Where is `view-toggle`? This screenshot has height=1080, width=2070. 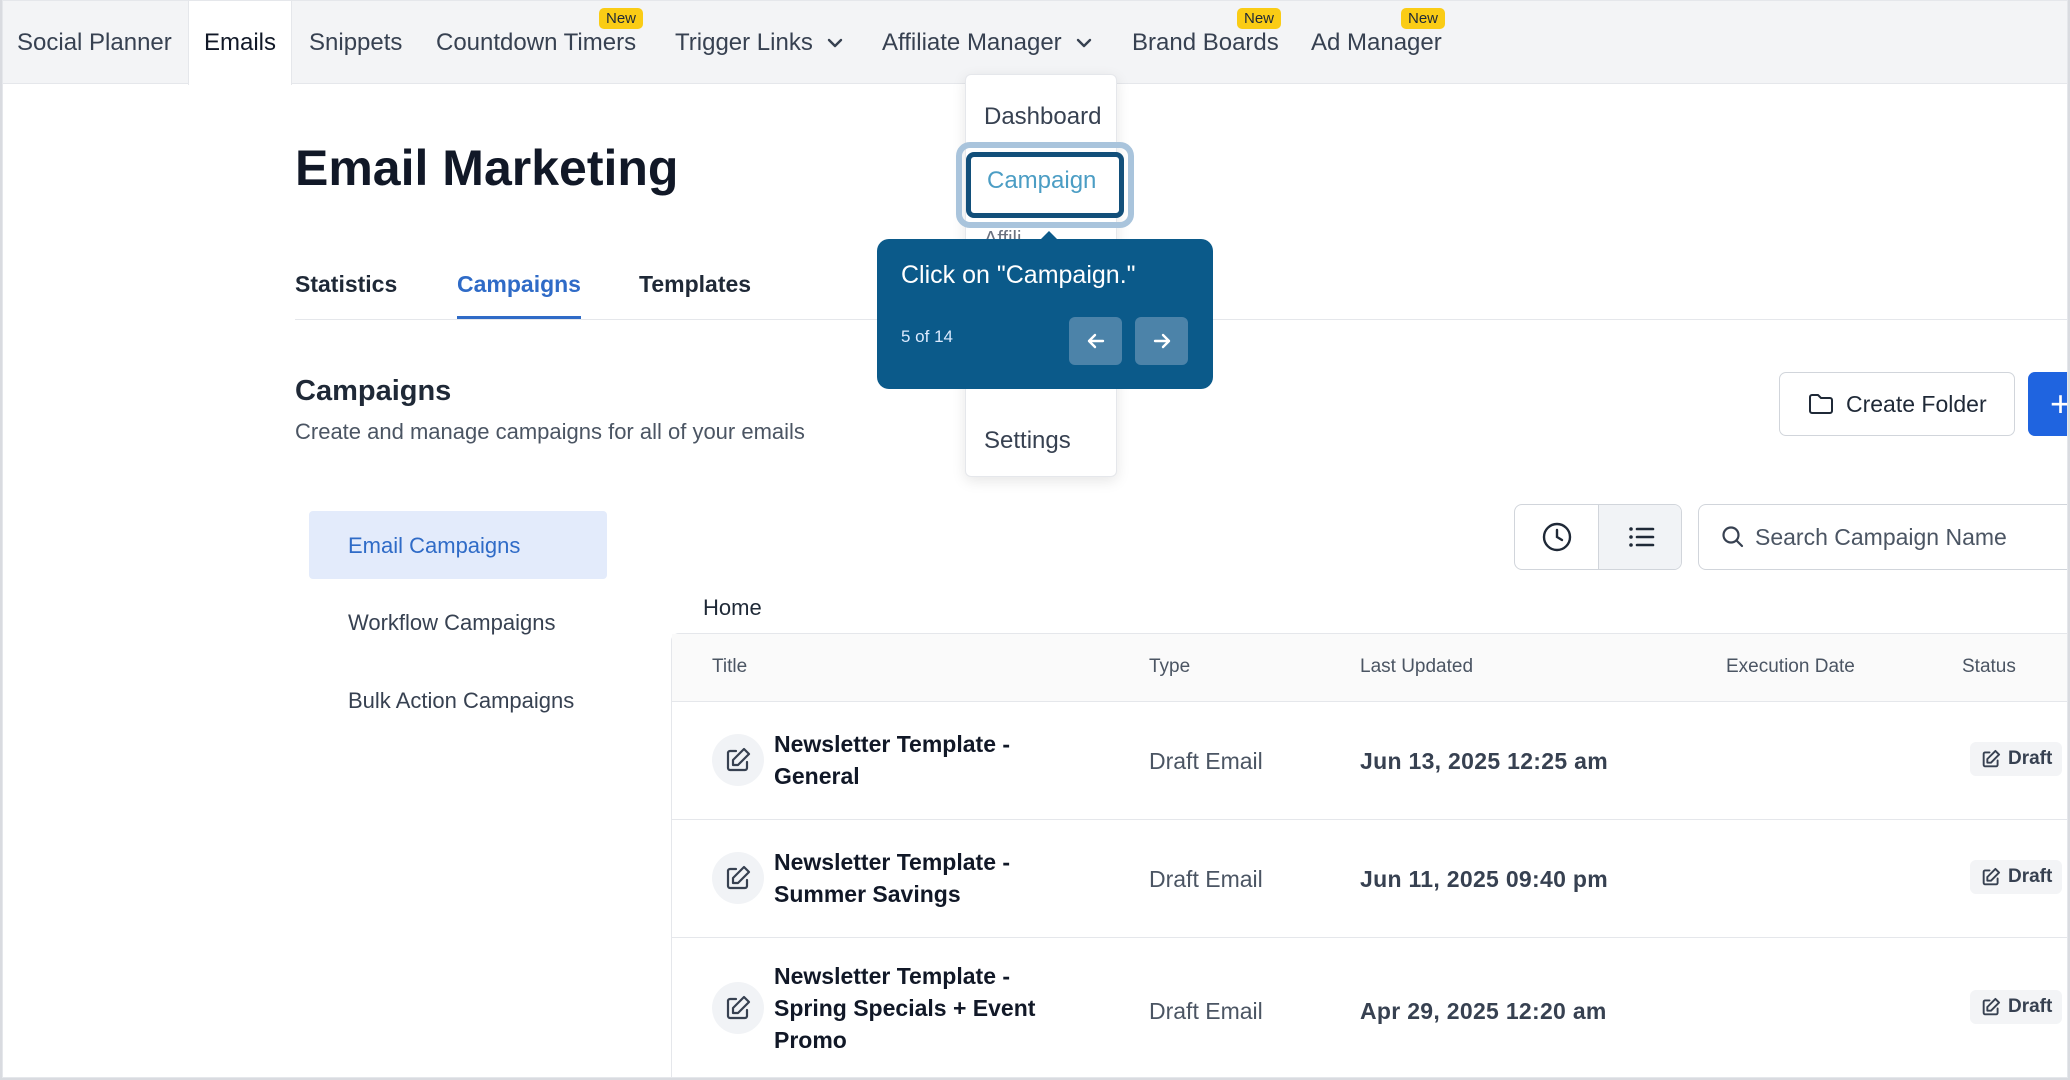 view-toggle is located at coordinates (1598, 537).